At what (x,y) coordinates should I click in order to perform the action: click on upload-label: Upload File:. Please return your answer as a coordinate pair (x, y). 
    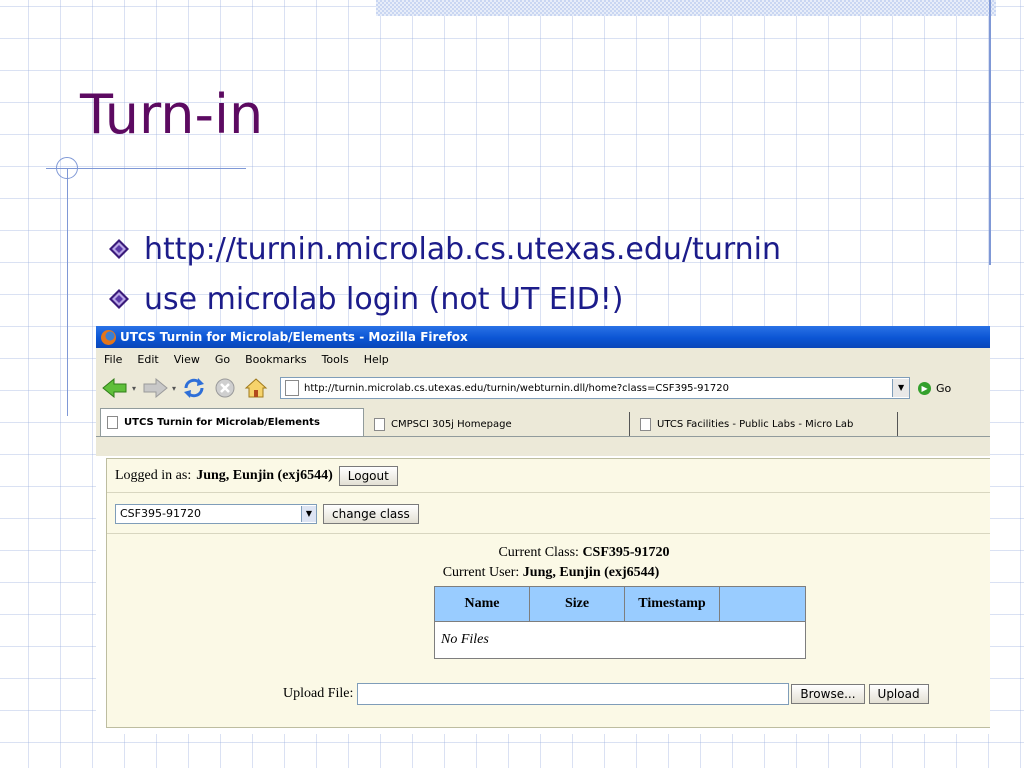
    Looking at the image, I should click on (318, 693).